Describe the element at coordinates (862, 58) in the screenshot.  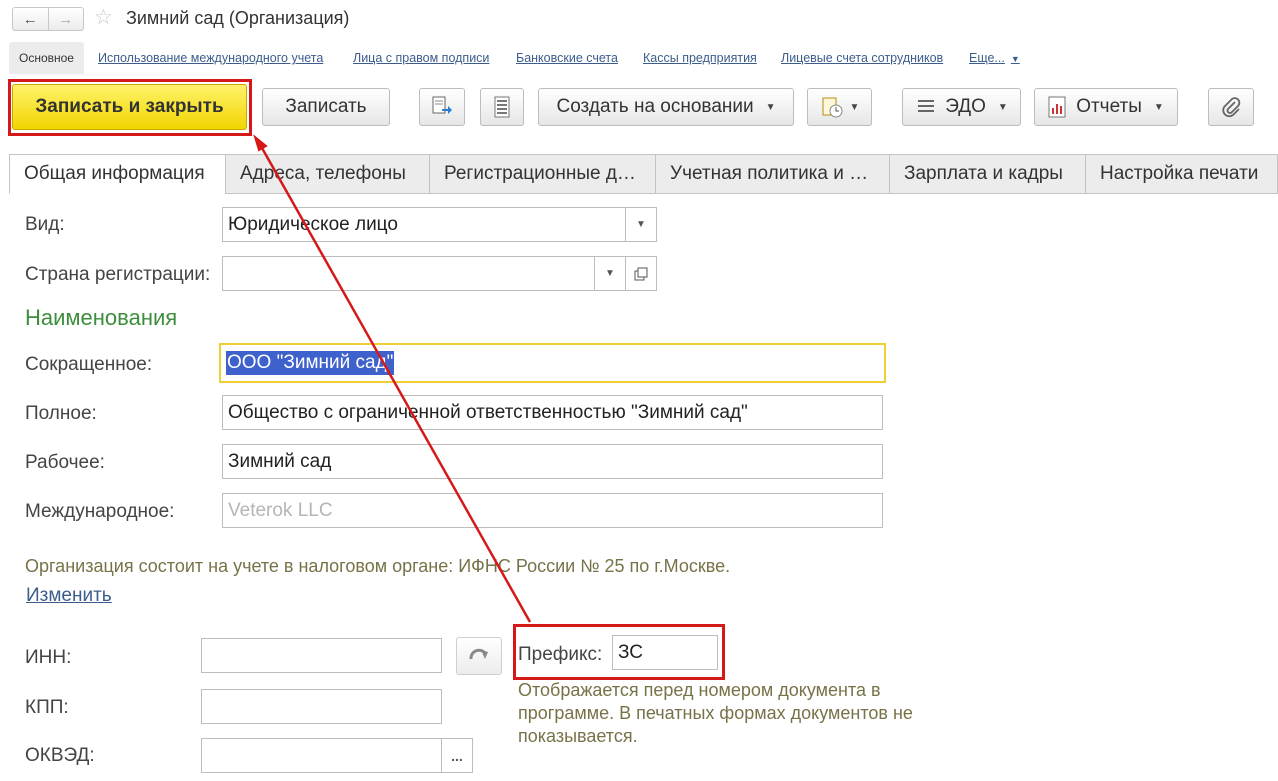
I see `link-employee-accounts: Лицевые счета сотрудников` at that location.